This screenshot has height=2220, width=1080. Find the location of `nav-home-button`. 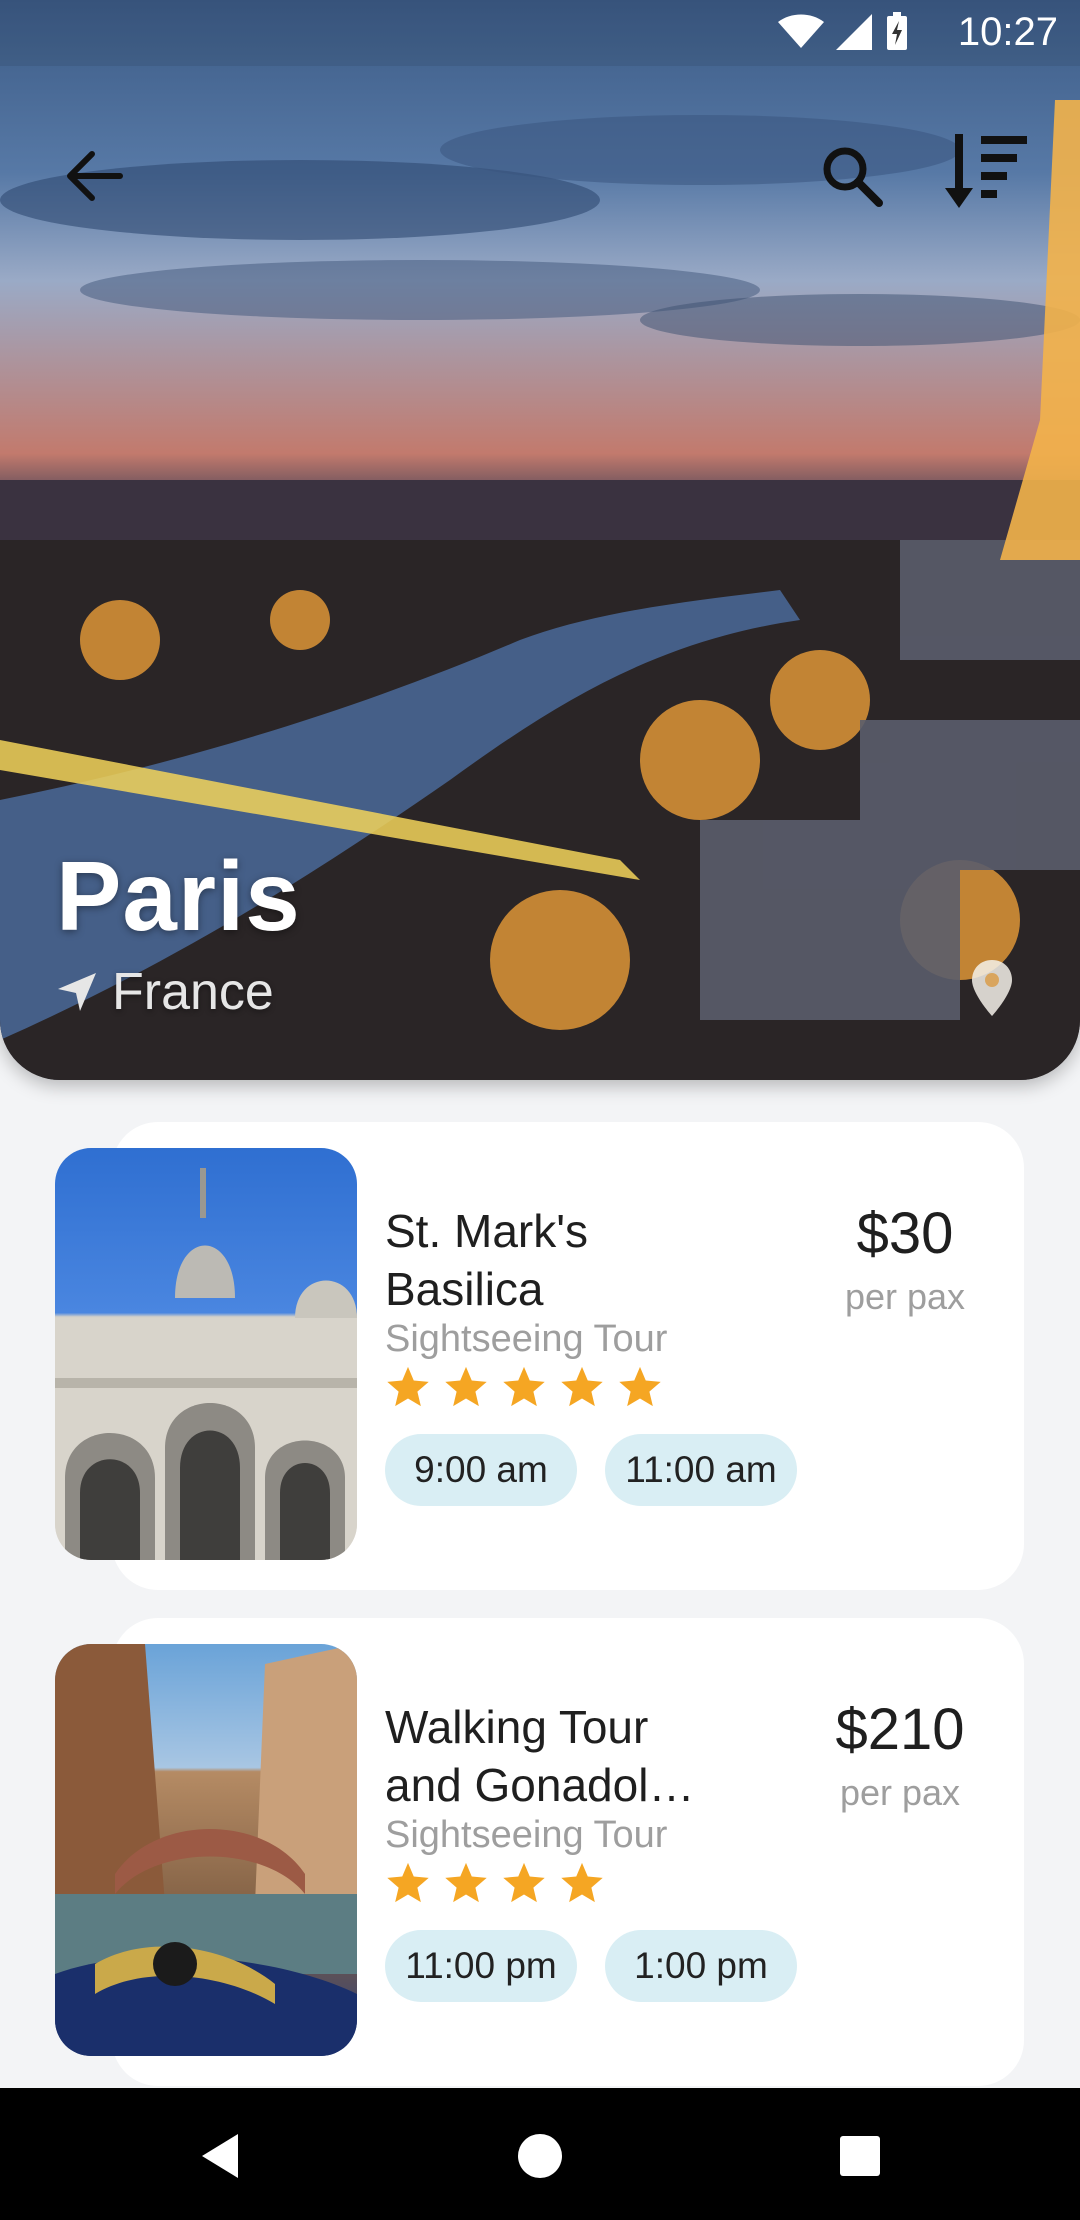

nav-home-button is located at coordinates (540, 2156).